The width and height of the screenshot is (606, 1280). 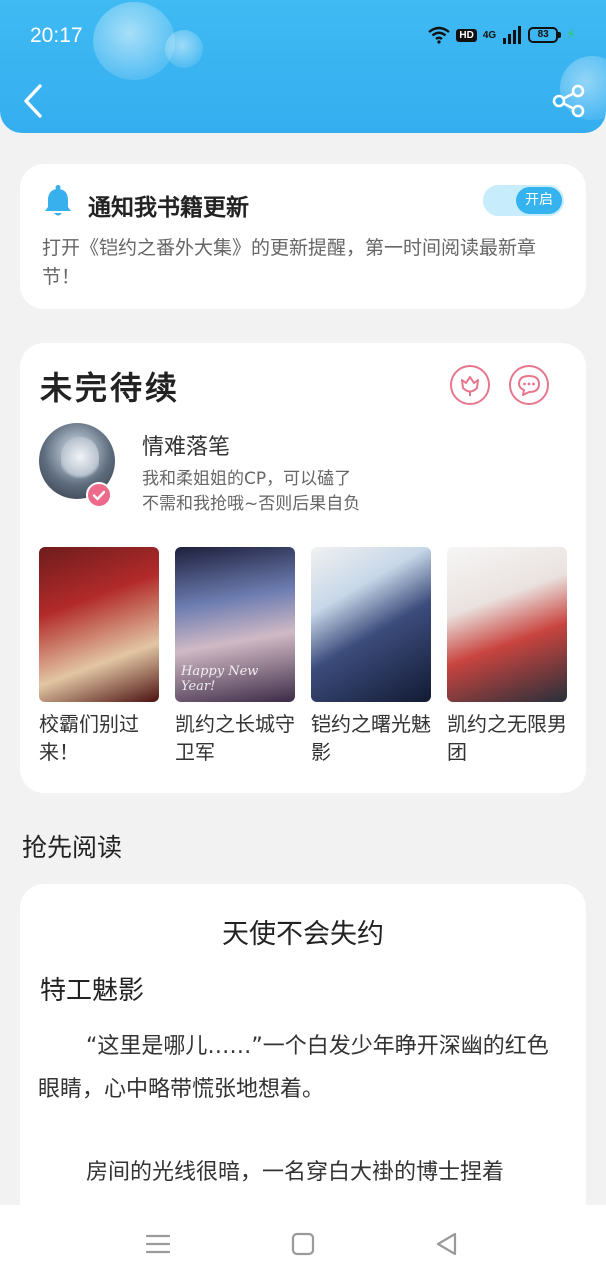 I want to click on avatar-figure, so click(x=80, y=459).